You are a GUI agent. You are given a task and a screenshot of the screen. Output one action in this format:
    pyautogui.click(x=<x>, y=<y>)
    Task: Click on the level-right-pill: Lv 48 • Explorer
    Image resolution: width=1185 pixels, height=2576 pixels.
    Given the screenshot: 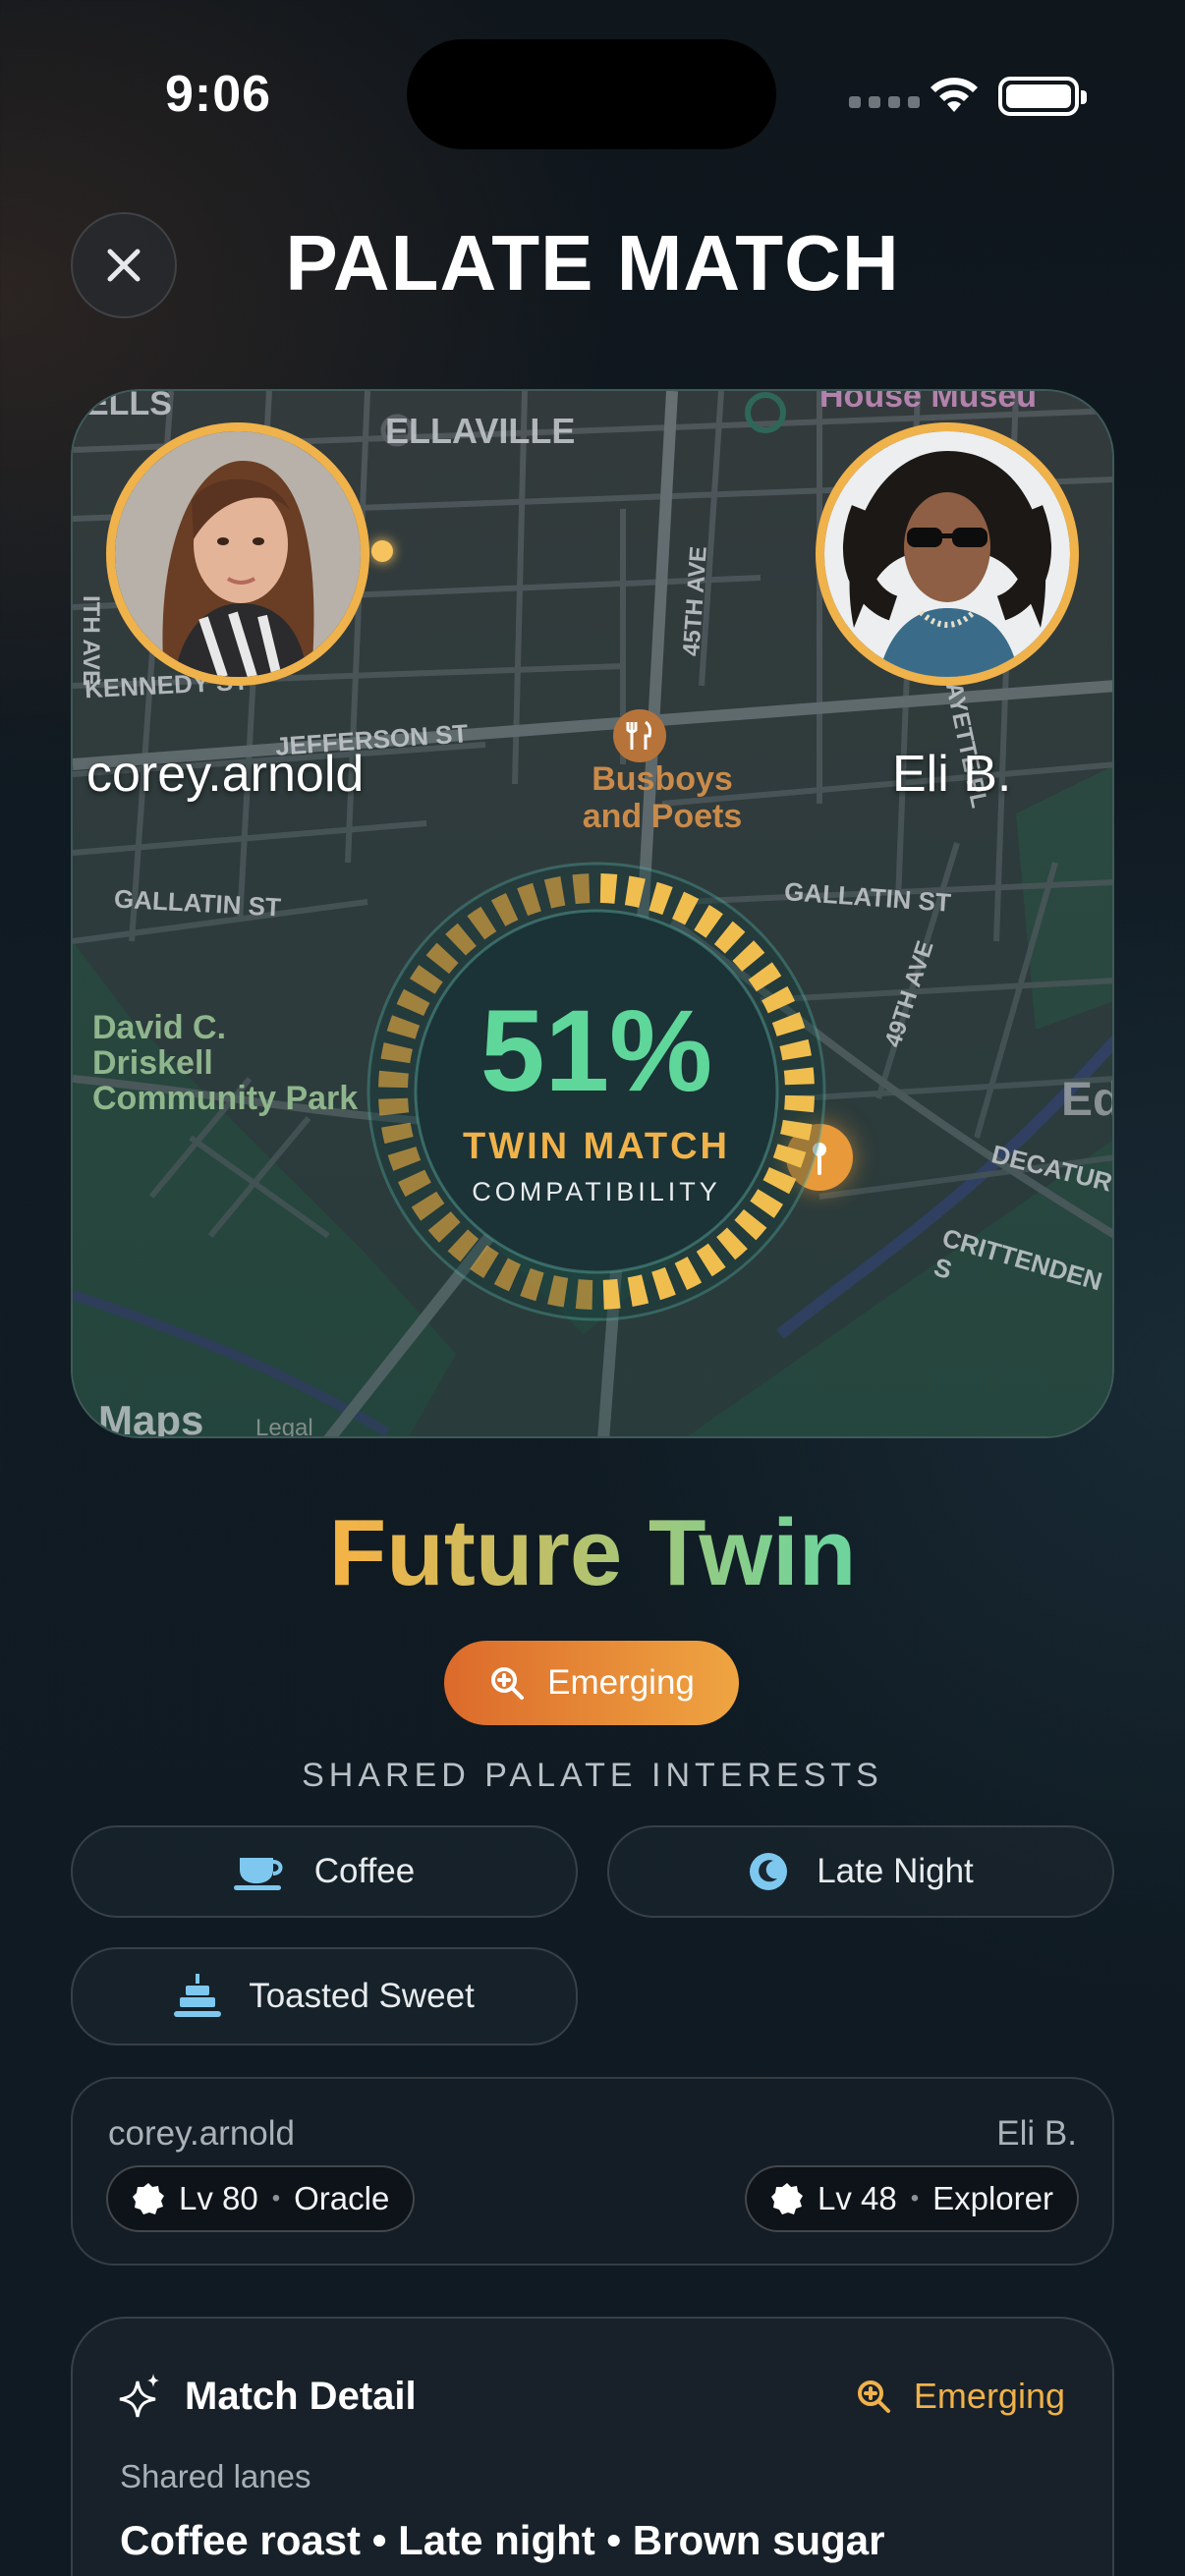 What is the action you would take?
    pyautogui.click(x=912, y=2198)
    